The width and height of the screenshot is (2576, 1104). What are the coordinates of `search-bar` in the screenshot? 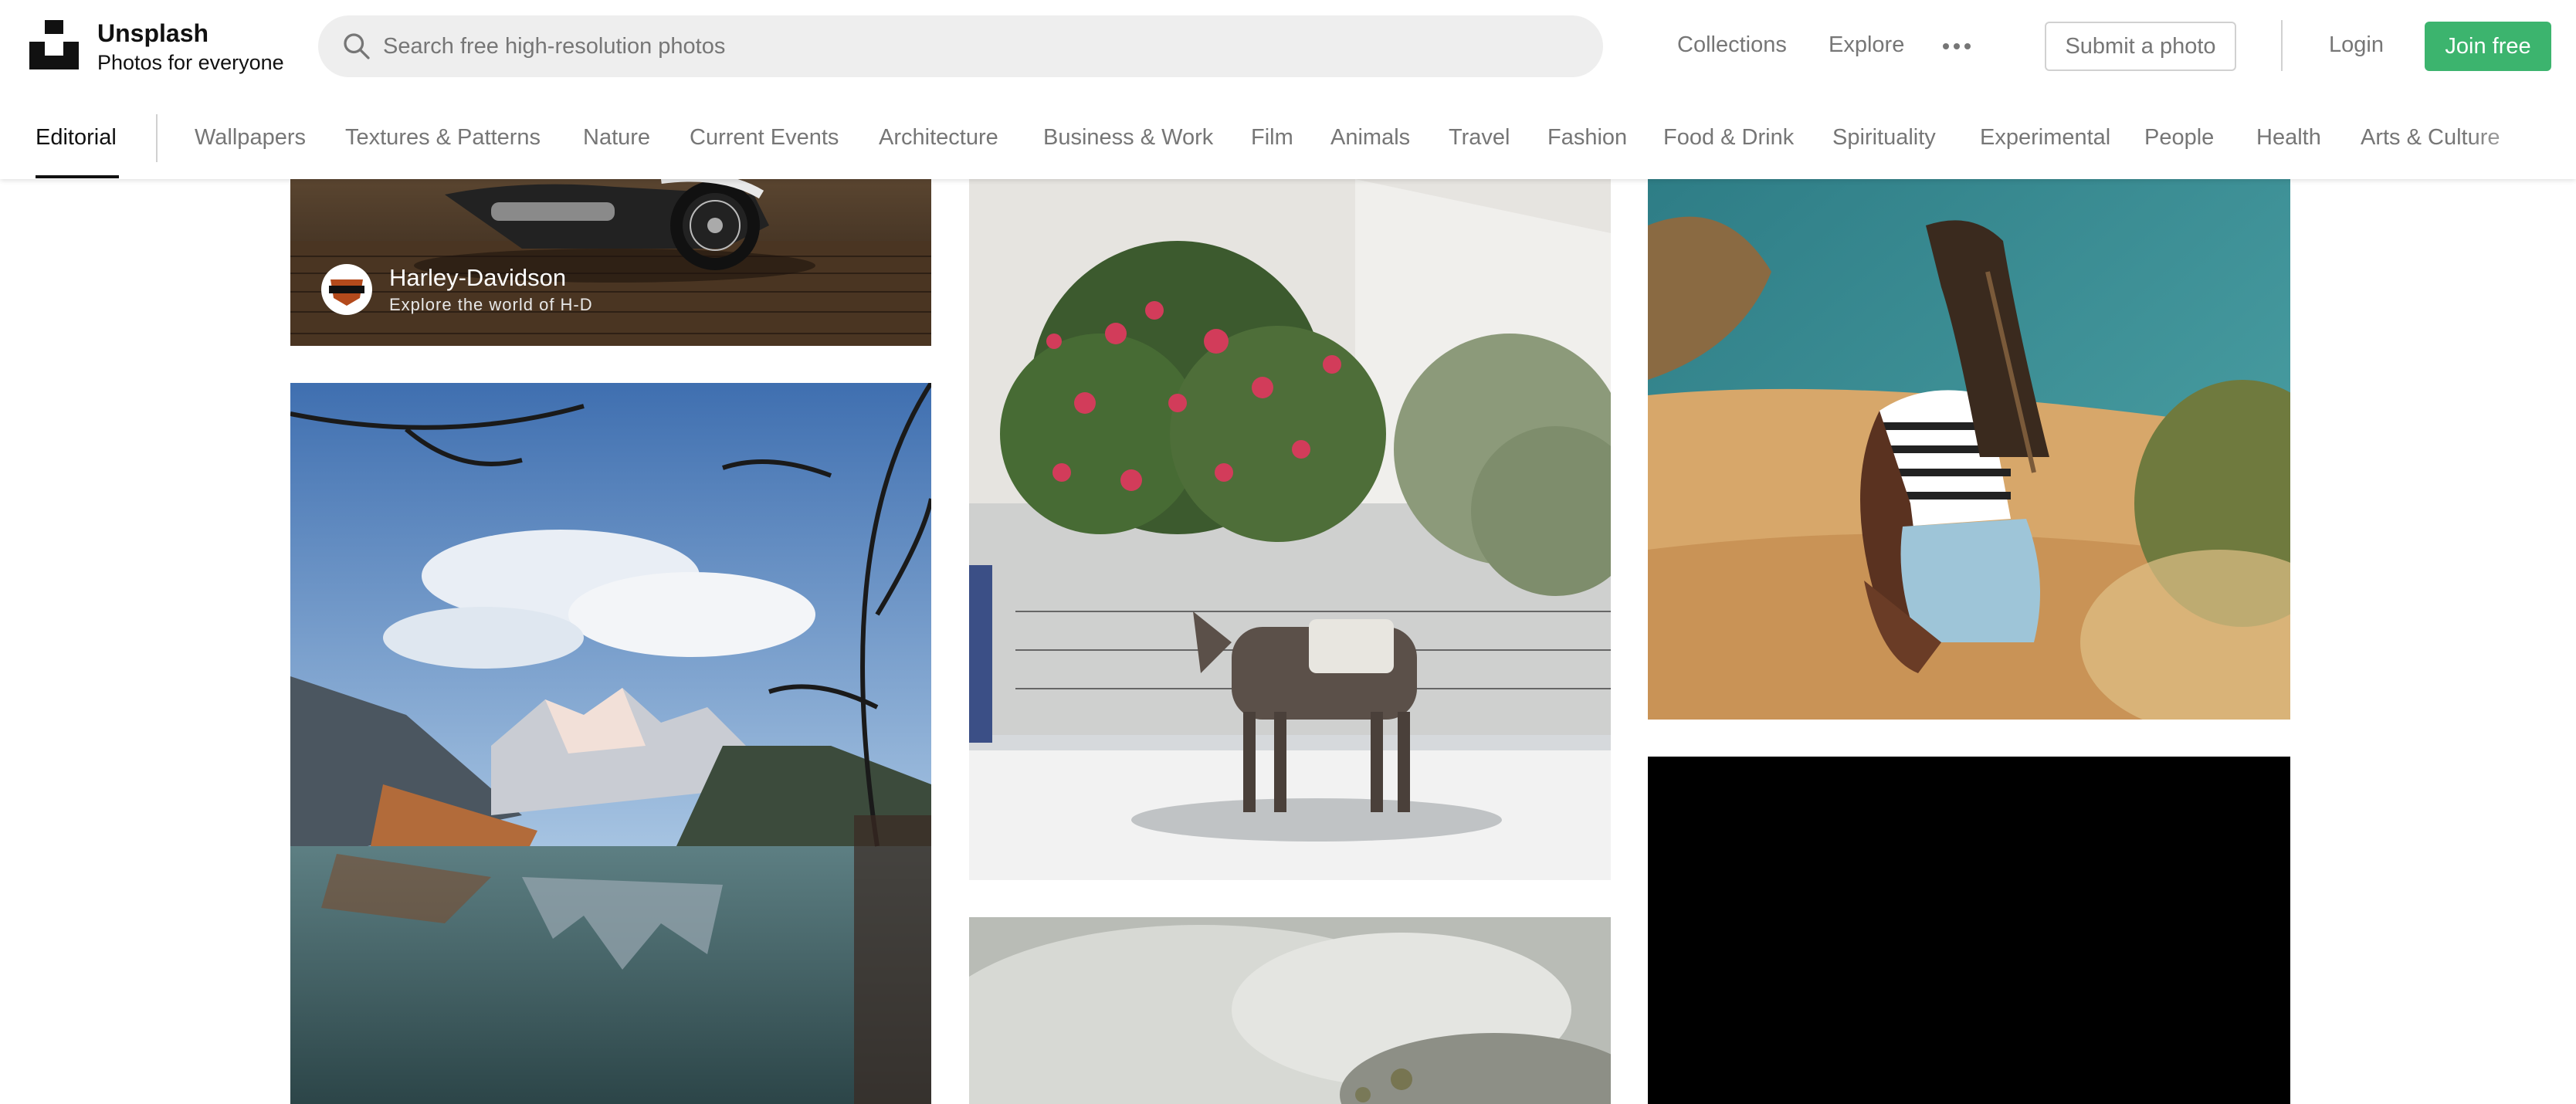 It's located at (960, 46).